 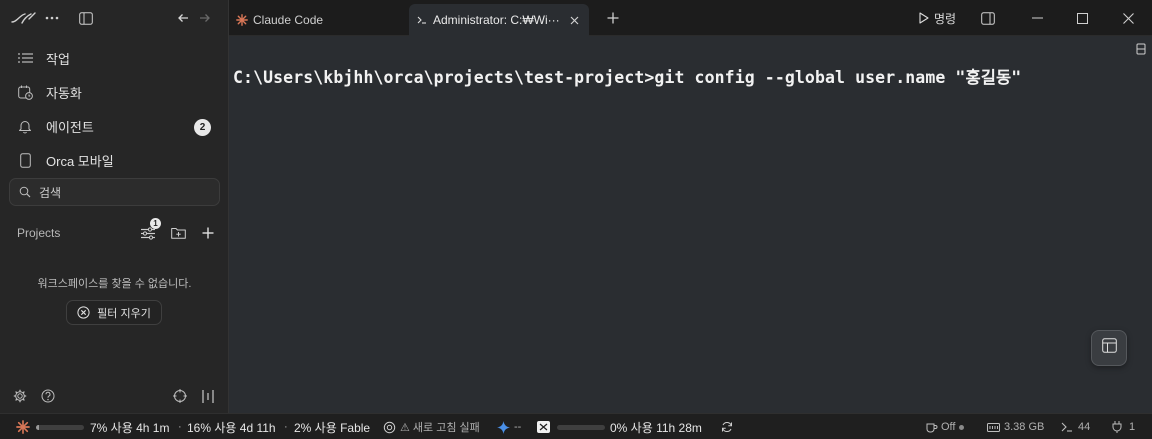 What do you see at coordinates (1037, 18) in the screenshot?
I see `minimize-window-icon` at bounding box center [1037, 18].